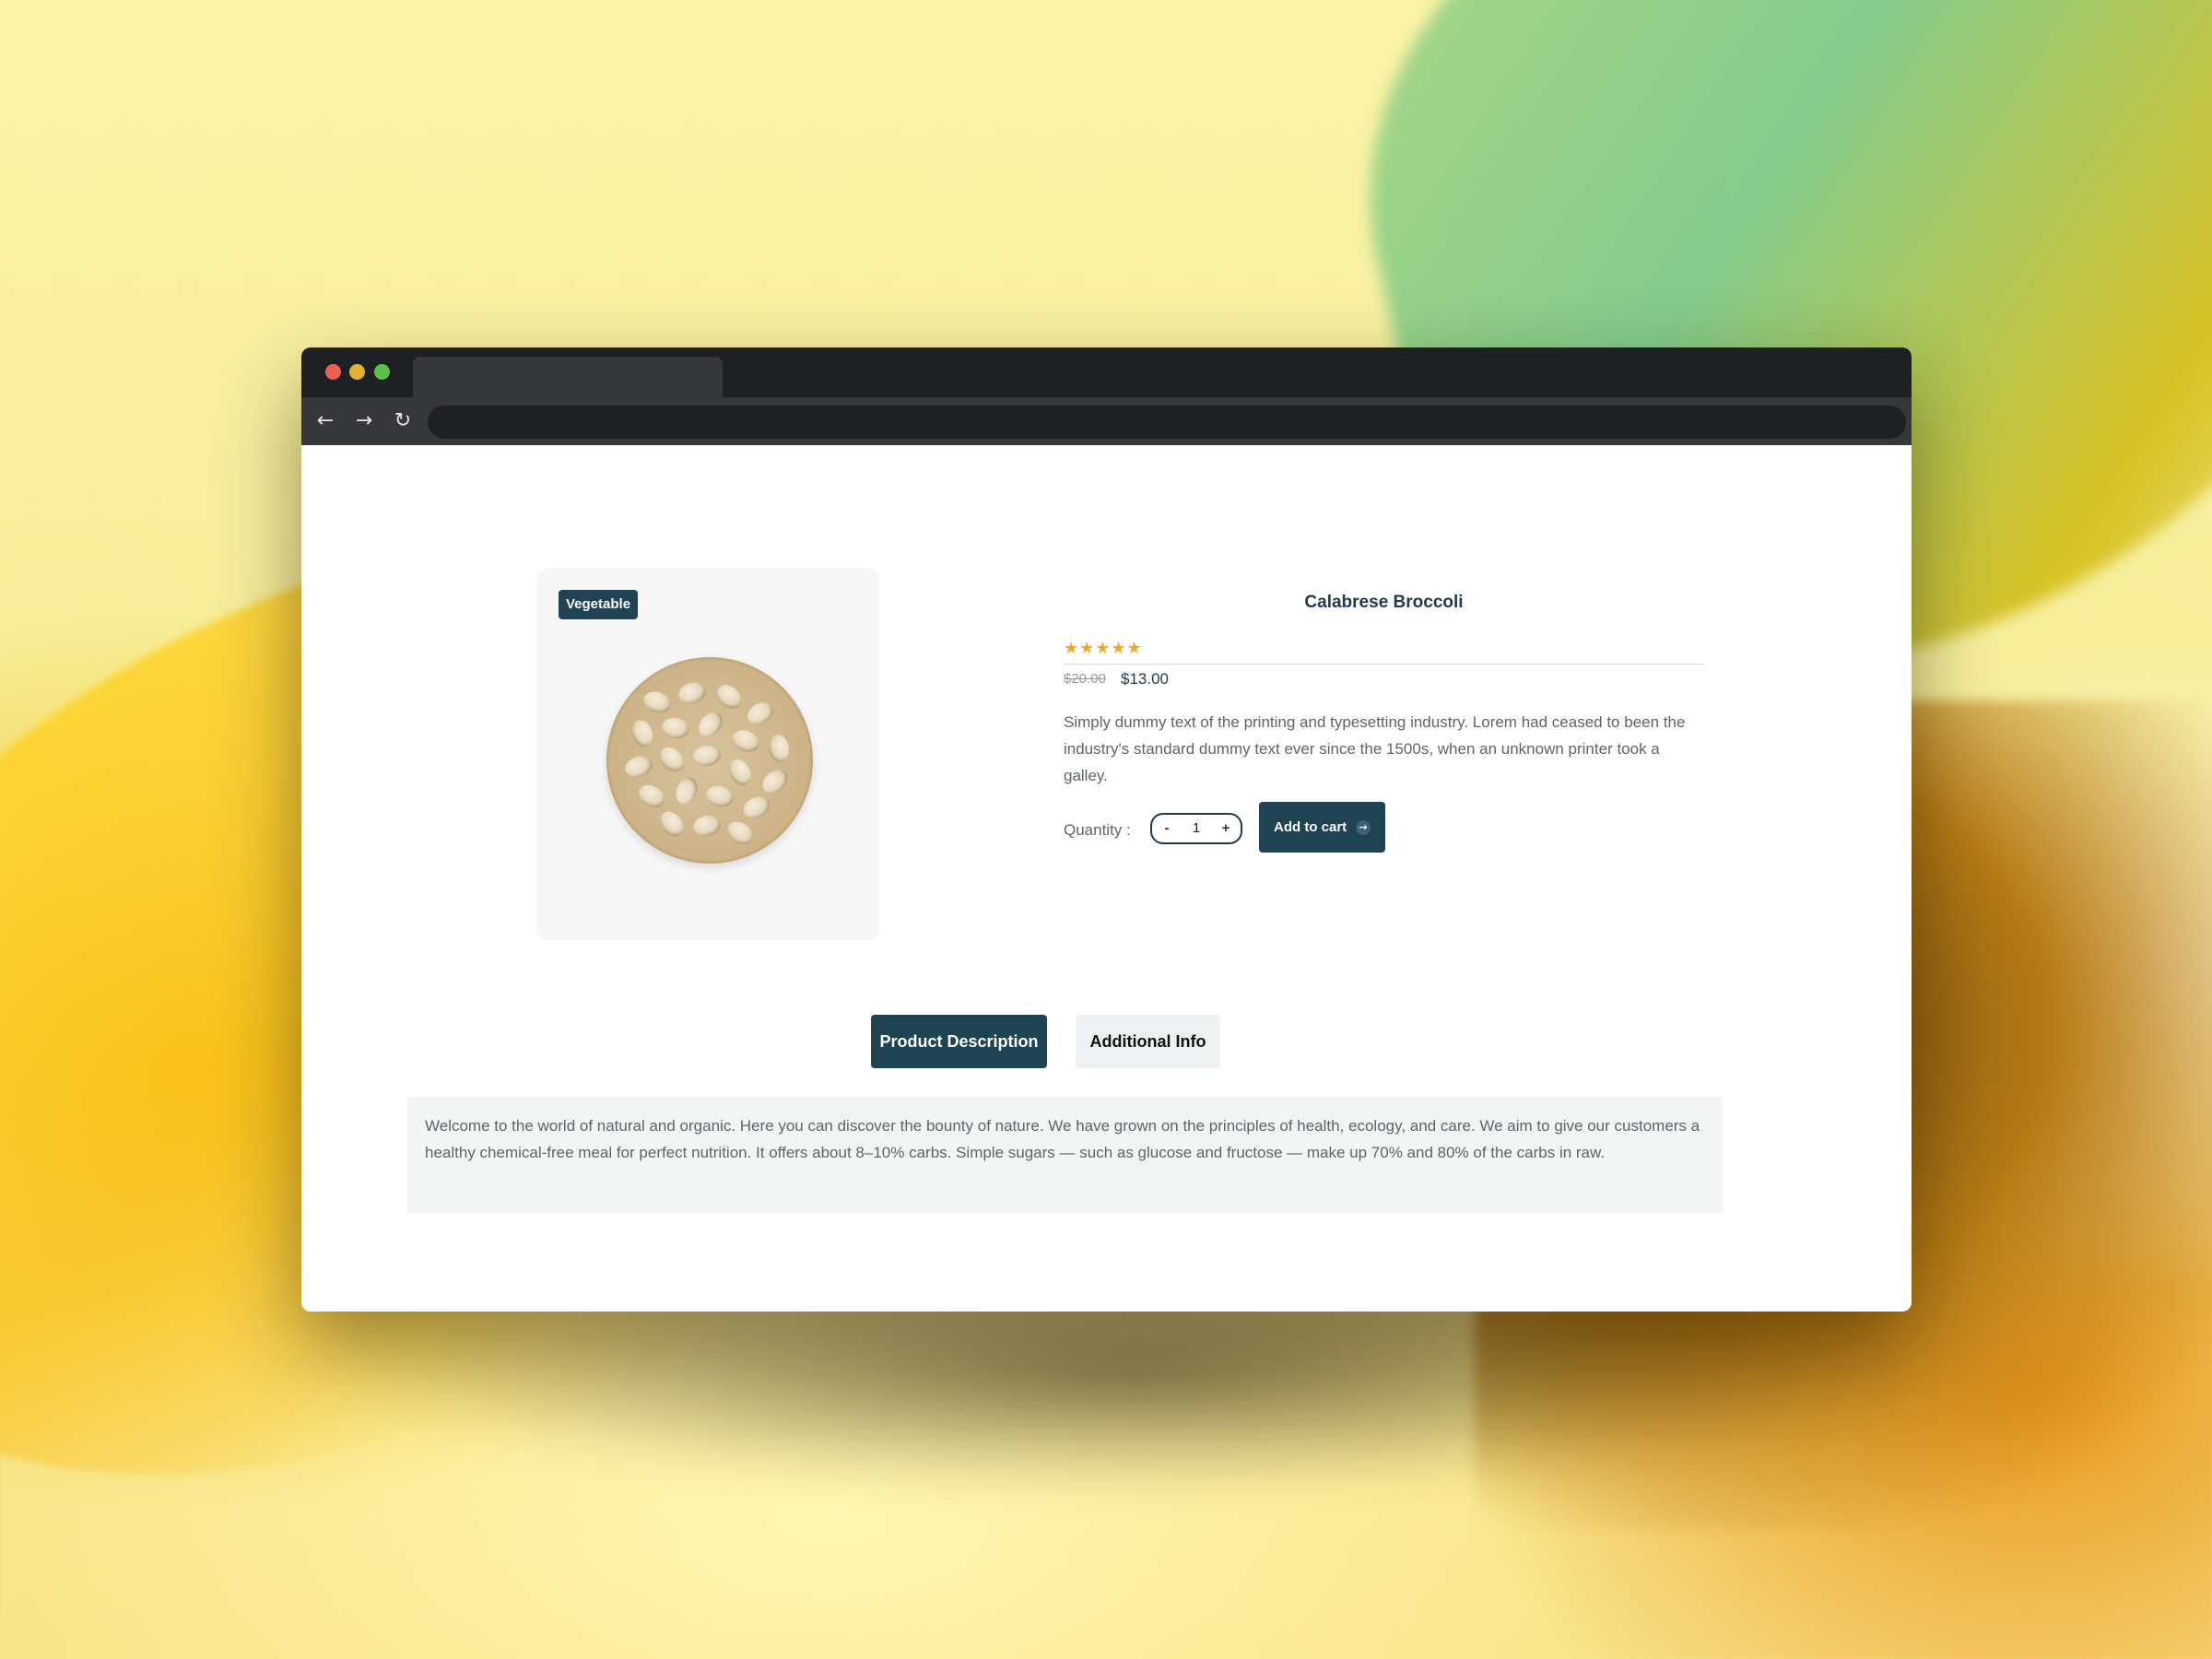 The width and height of the screenshot is (2212, 1659). I want to click on arrow-right-icon: →, so click(1363, 827).